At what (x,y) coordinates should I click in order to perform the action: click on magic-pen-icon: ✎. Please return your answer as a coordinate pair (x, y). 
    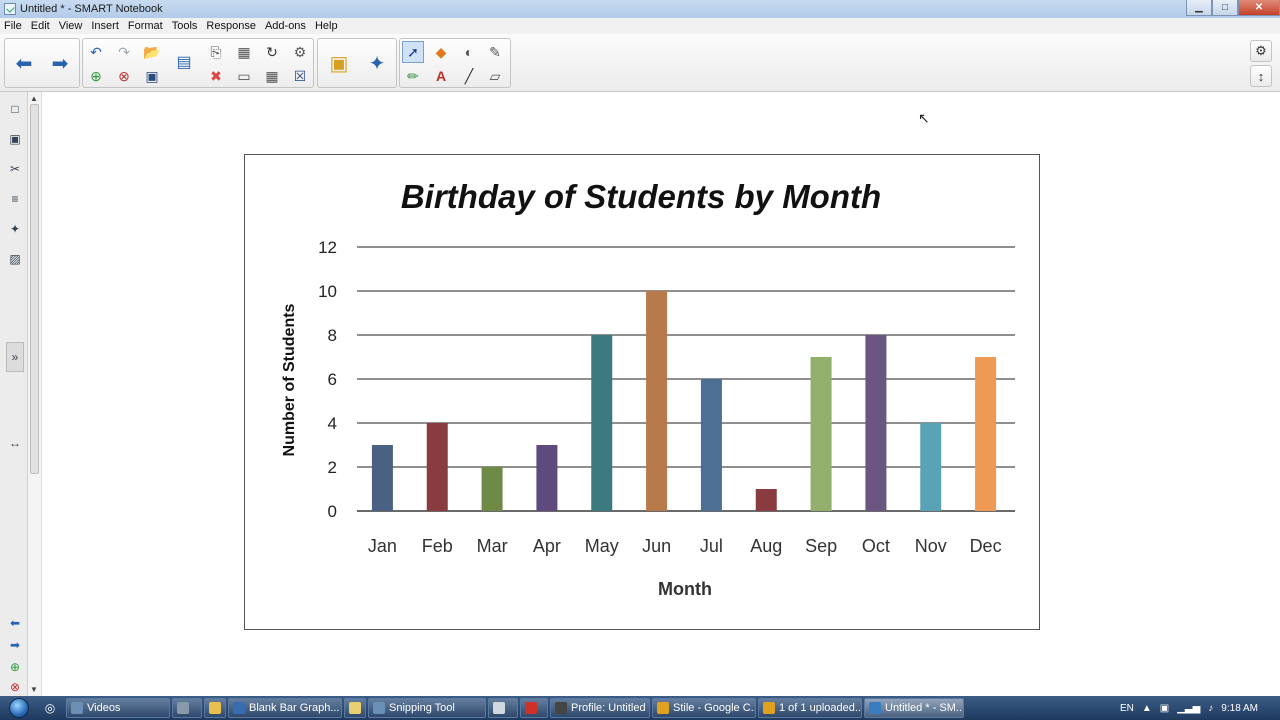
    Looking at the image, I should click on (495, 52).